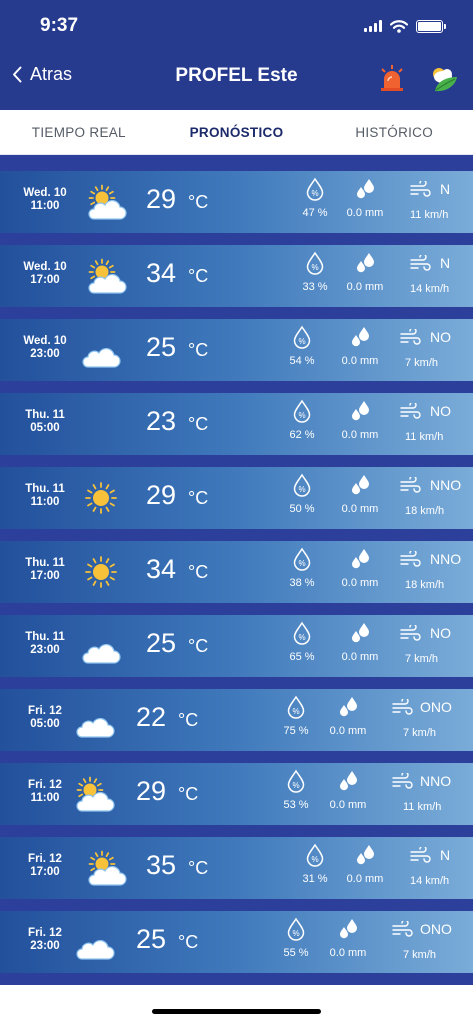 The image size is (473, 1024). Describe the element at coordinates (177, 643) in the screenshot. I see `temperature: 25 °C` at that location.